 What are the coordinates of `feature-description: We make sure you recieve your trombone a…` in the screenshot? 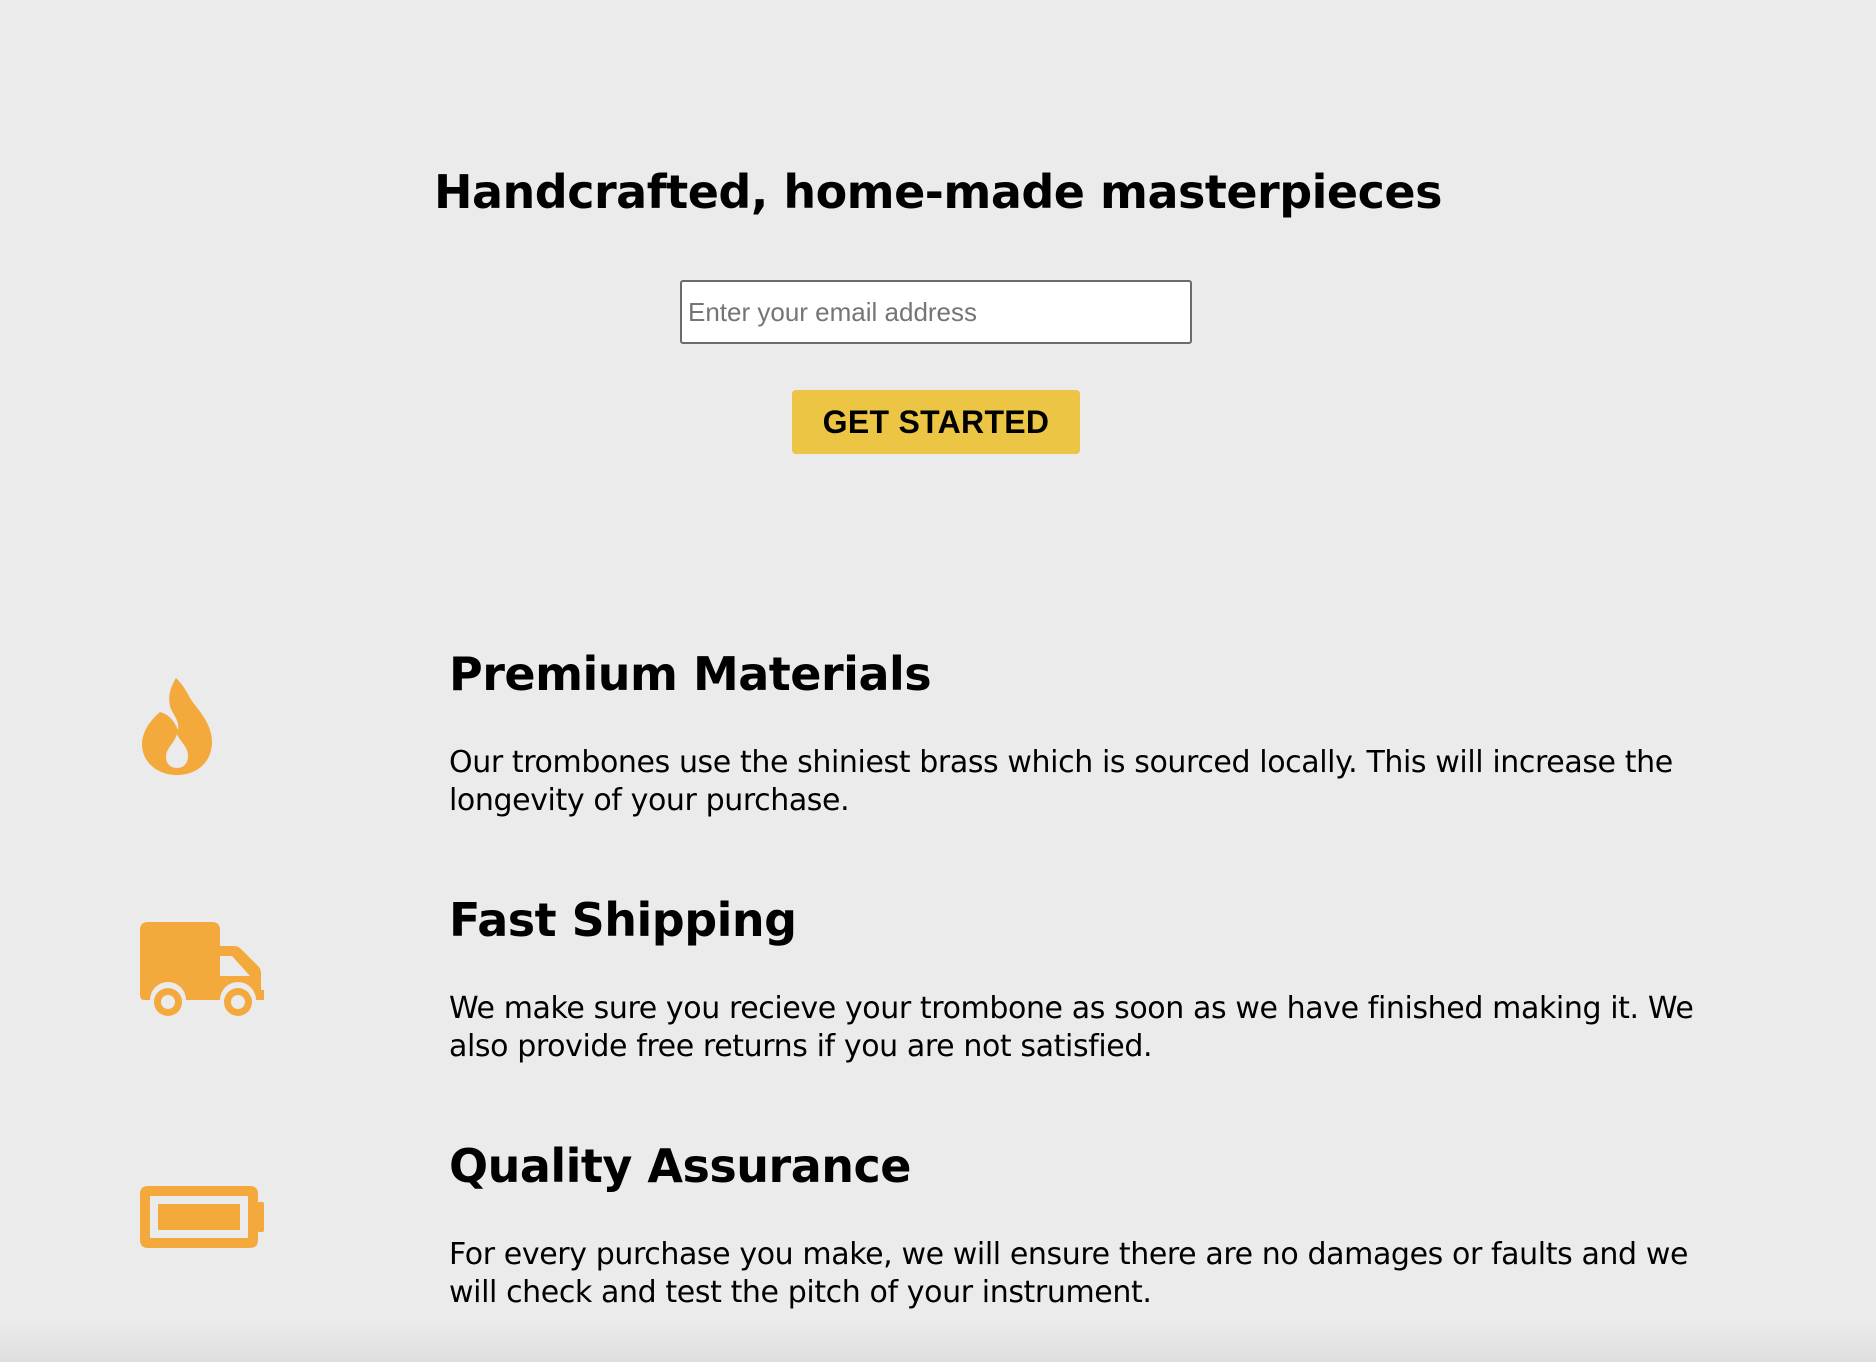 It's located at (1071, 1027).